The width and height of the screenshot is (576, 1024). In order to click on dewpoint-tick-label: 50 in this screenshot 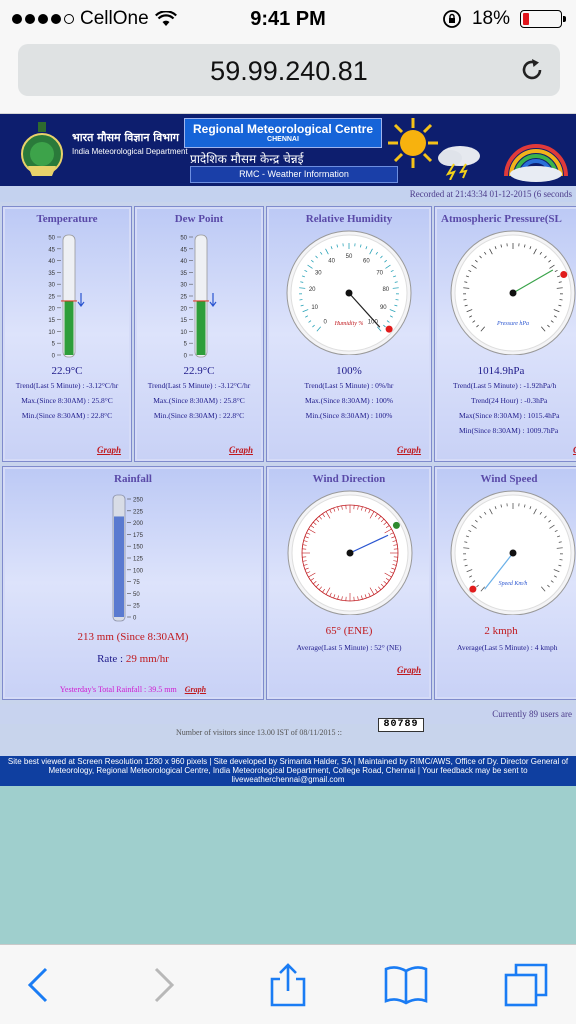, I will do `click(183, 239)`.